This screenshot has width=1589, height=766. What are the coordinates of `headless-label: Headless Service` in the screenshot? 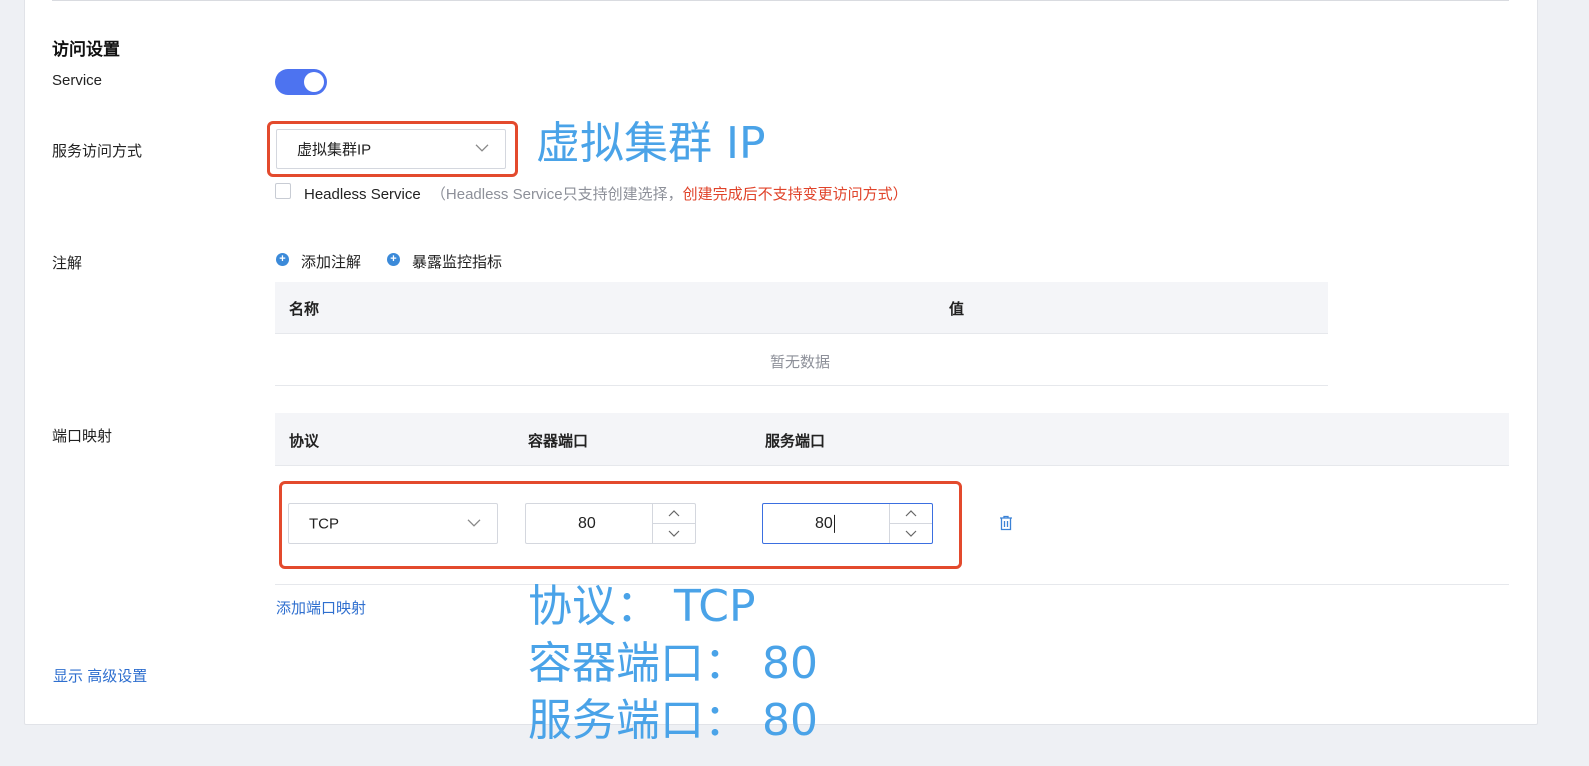 It's located at (362, 194).